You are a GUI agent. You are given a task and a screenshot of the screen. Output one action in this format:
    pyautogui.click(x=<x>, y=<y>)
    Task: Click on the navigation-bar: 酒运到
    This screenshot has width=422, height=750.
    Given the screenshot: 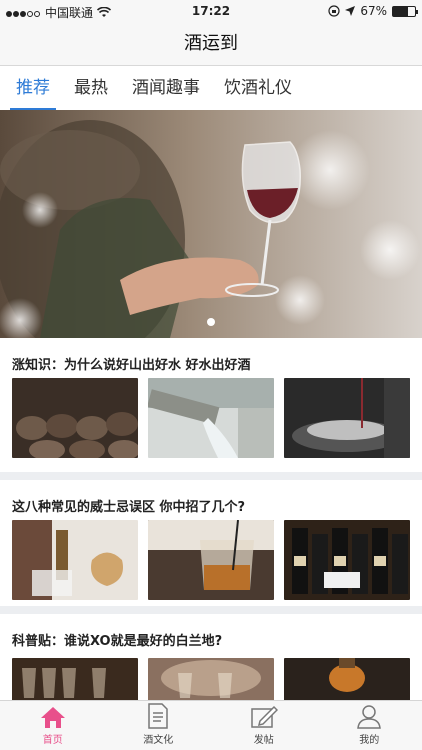 What is the action you would take?
    pyautogui.click(x=211, y=44)
    